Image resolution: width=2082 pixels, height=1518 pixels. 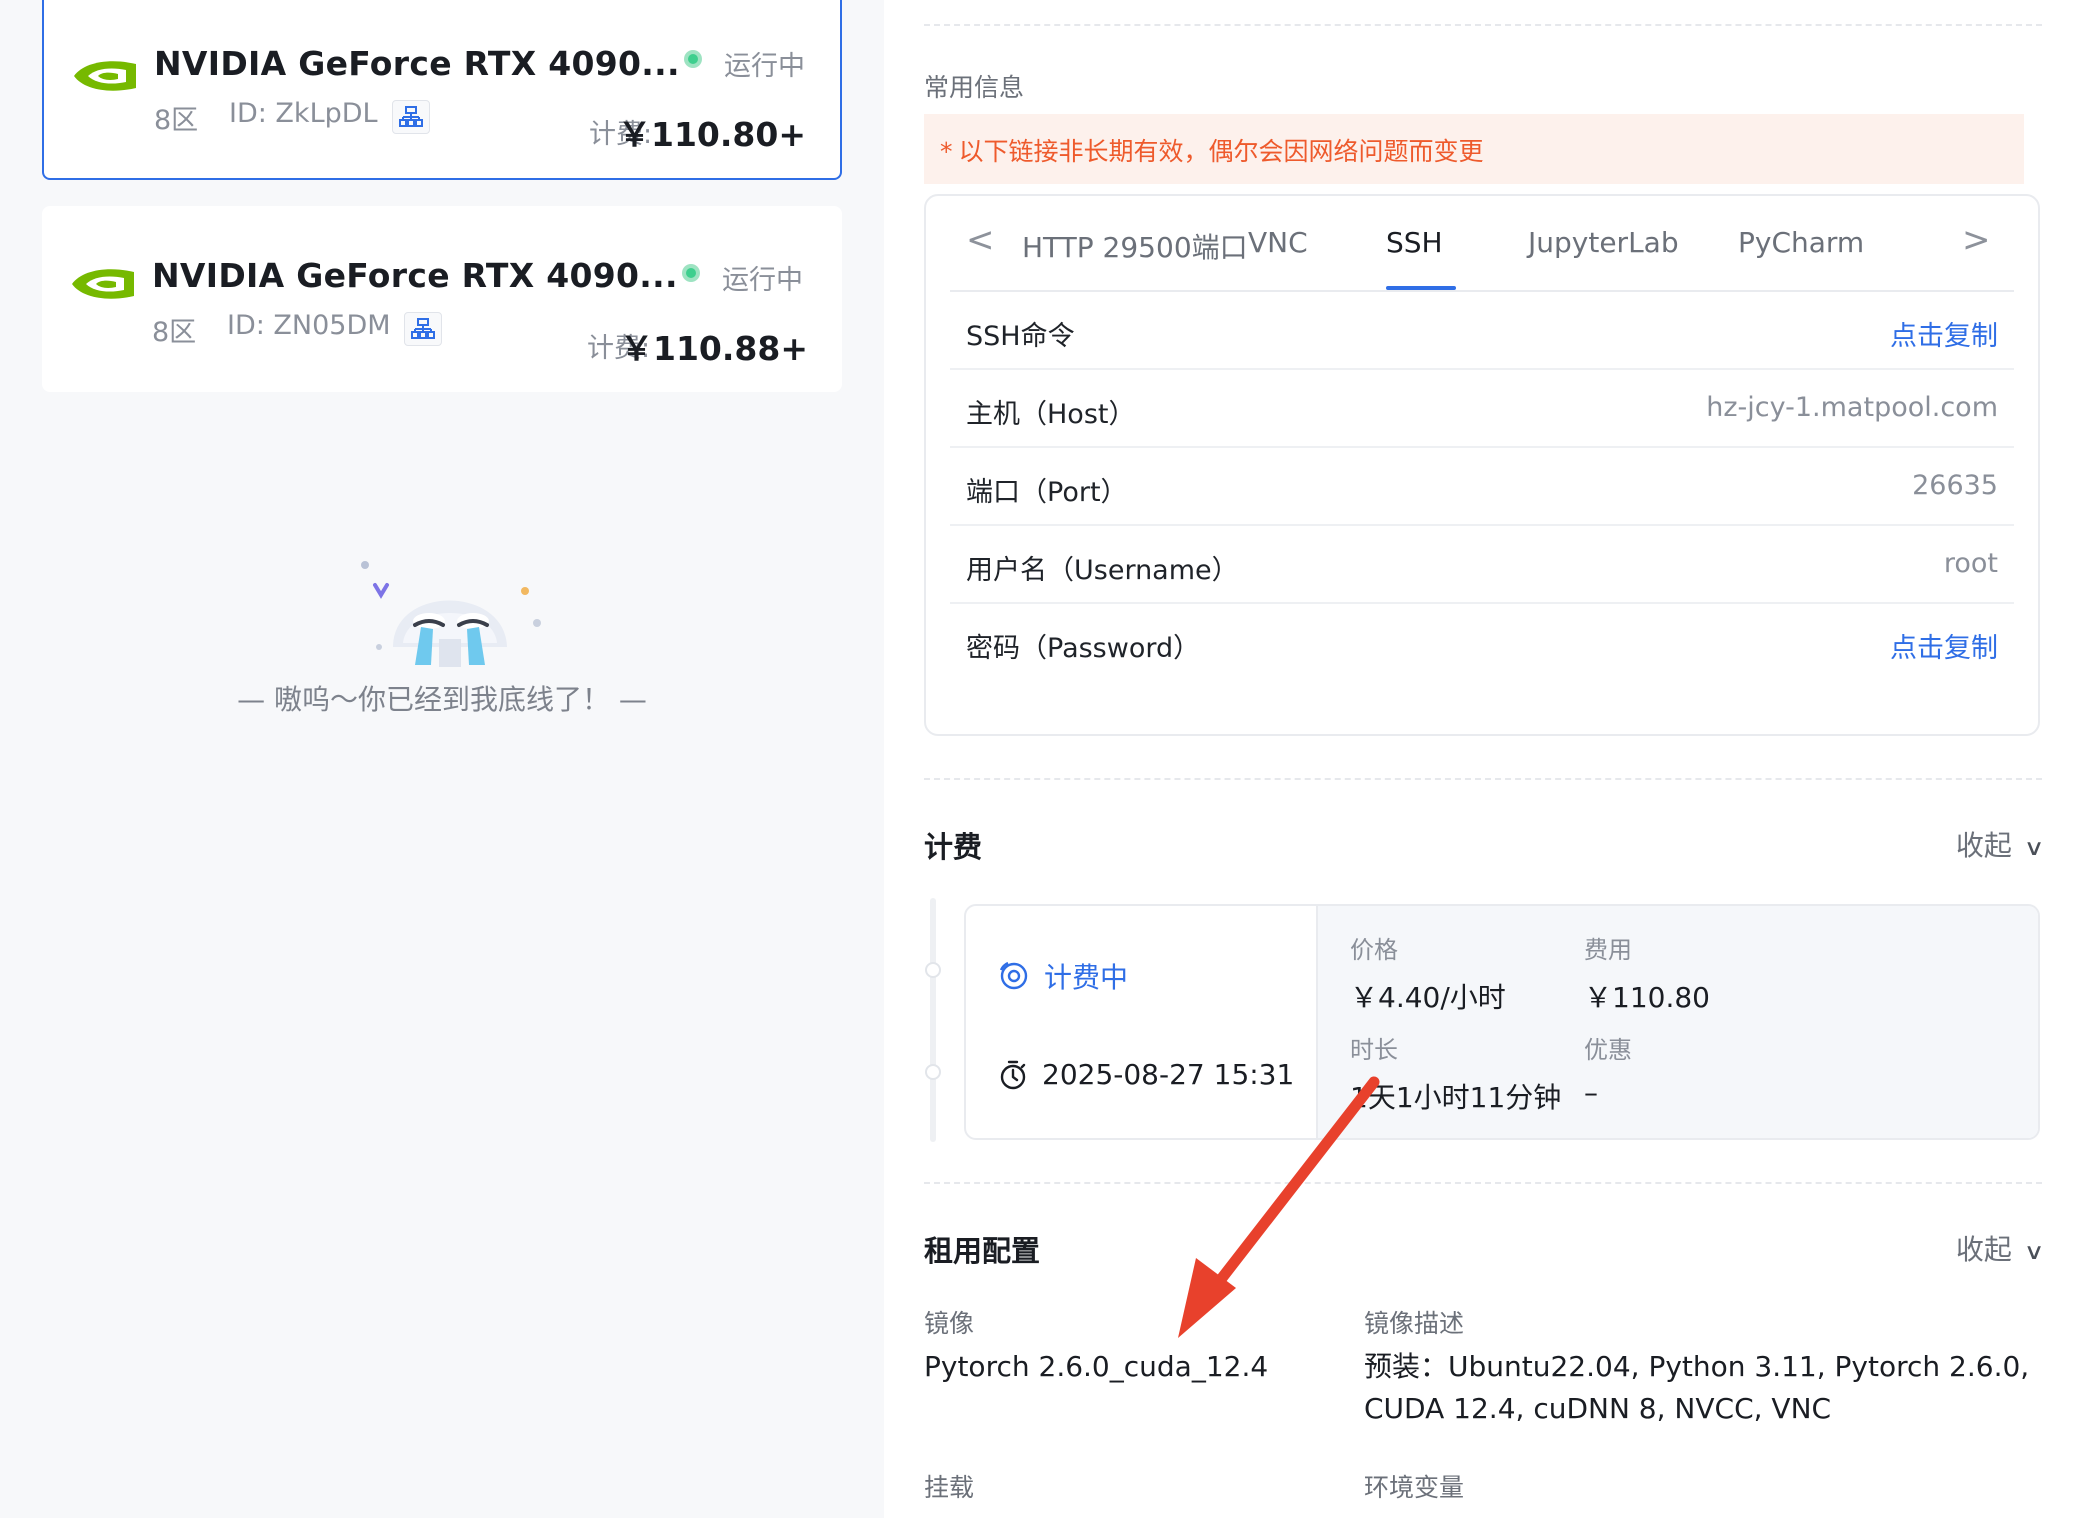 I want to click on billing-start-time: 2025-08-27 15:31, so click(x=1146, y=1074).